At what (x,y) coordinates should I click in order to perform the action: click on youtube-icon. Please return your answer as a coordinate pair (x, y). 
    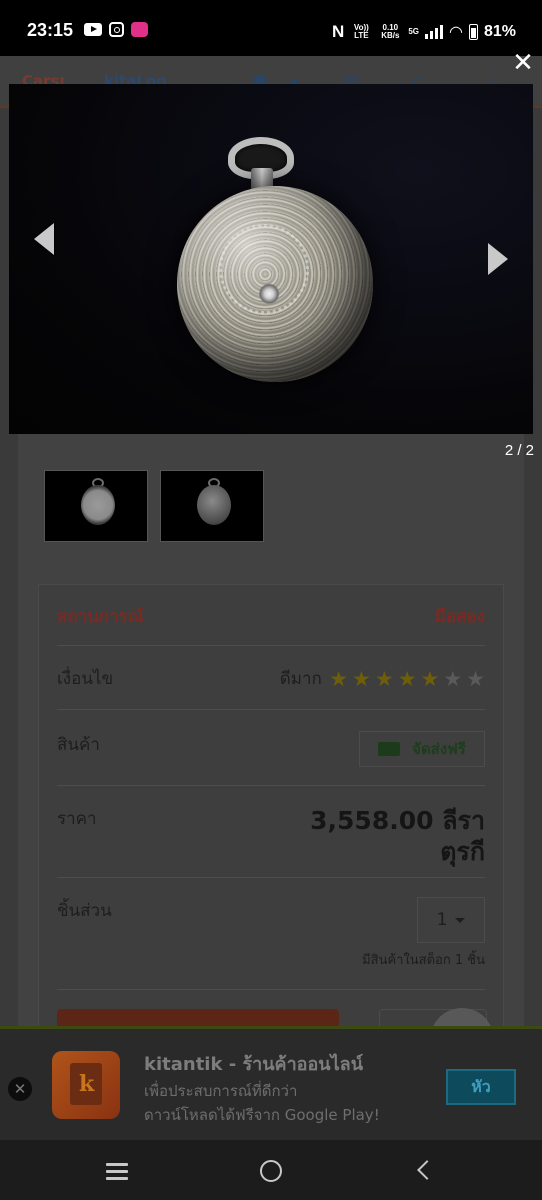
    Looking at the image, I should click on (93, 29).